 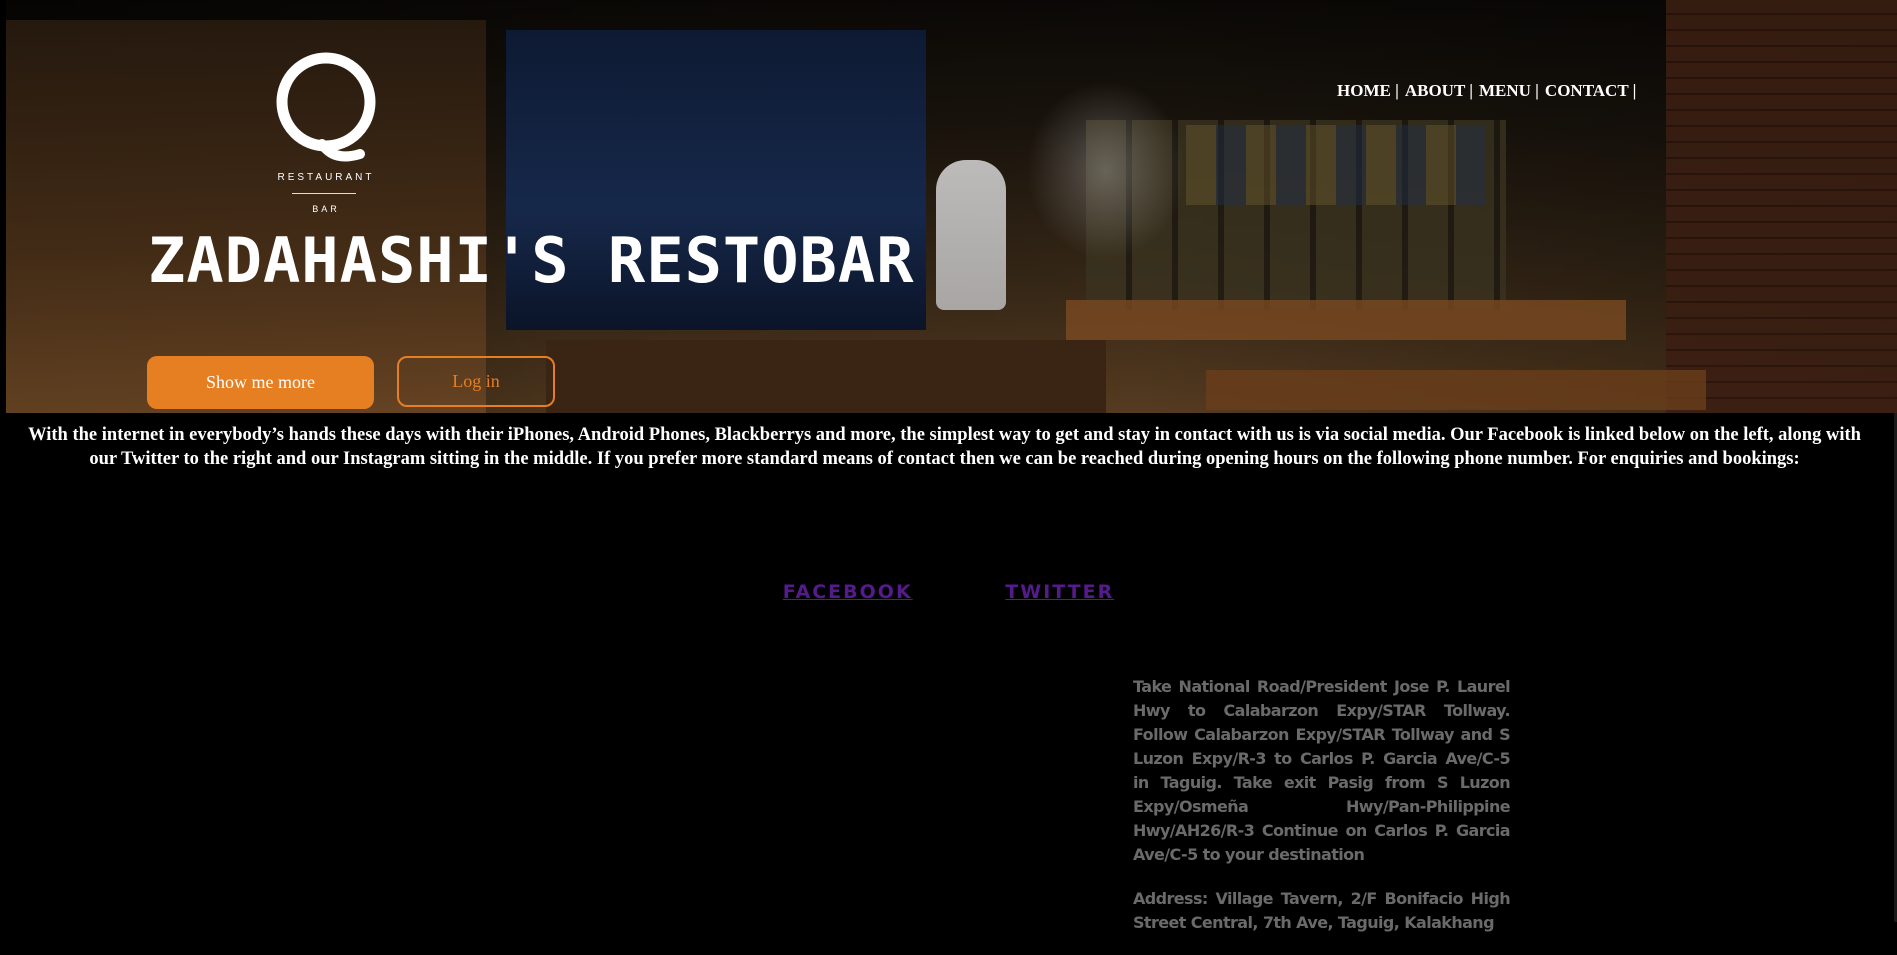 What do you see at coordinates (531, 260) in the screenshot?
I see `page-title: ZADAHASHI'S RESTOBAR` at bounding box center [531, 260].